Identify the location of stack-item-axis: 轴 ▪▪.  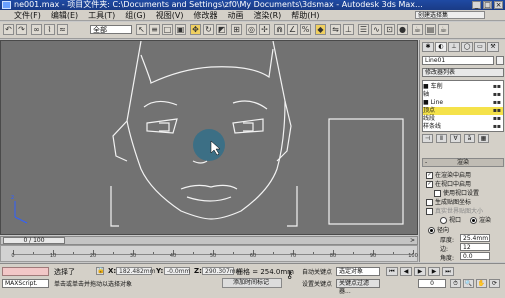
(463, 95).